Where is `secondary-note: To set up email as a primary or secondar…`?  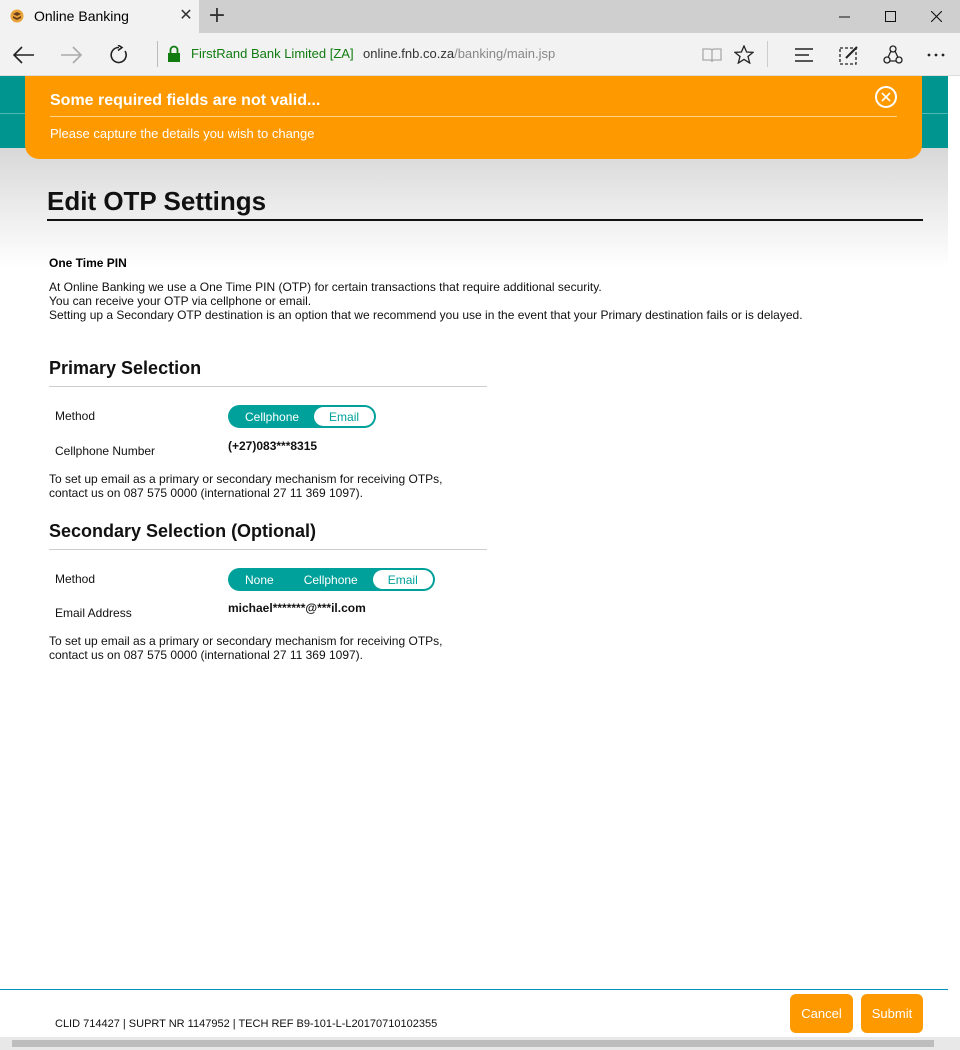 secondary-note: To set up email as a primary or secondar… is located at coordinates (245, 648).